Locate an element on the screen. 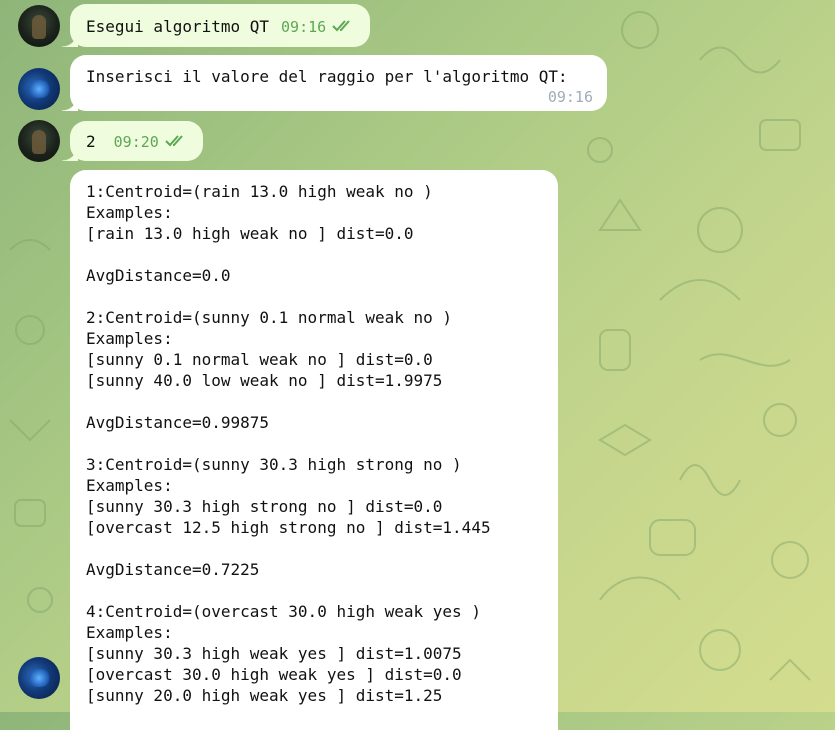 Image resolution: width=835 pixels, height=730 pixels. message-line: [rain 13.0 high weak no ] dist=0.0 is located at coordinates (250, 233).